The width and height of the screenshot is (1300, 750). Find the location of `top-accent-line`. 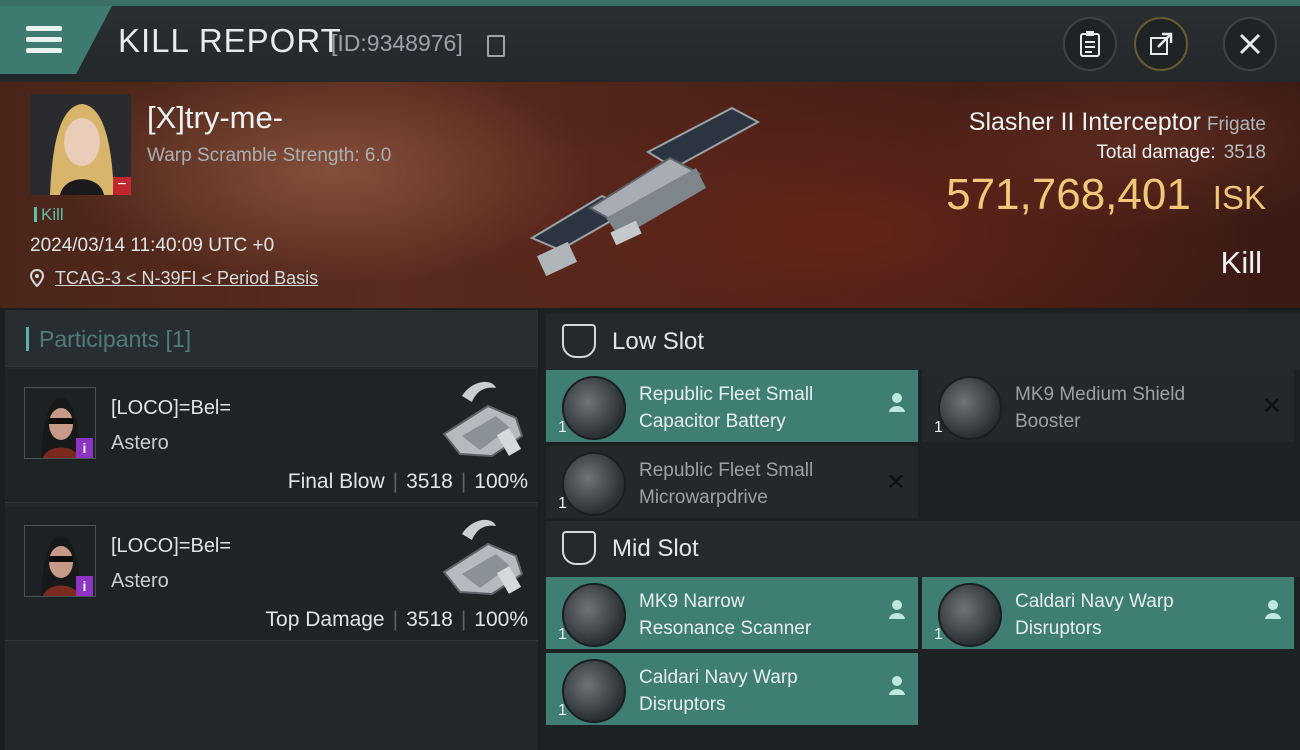

top-accent-line is located at coordinates (650, 3).